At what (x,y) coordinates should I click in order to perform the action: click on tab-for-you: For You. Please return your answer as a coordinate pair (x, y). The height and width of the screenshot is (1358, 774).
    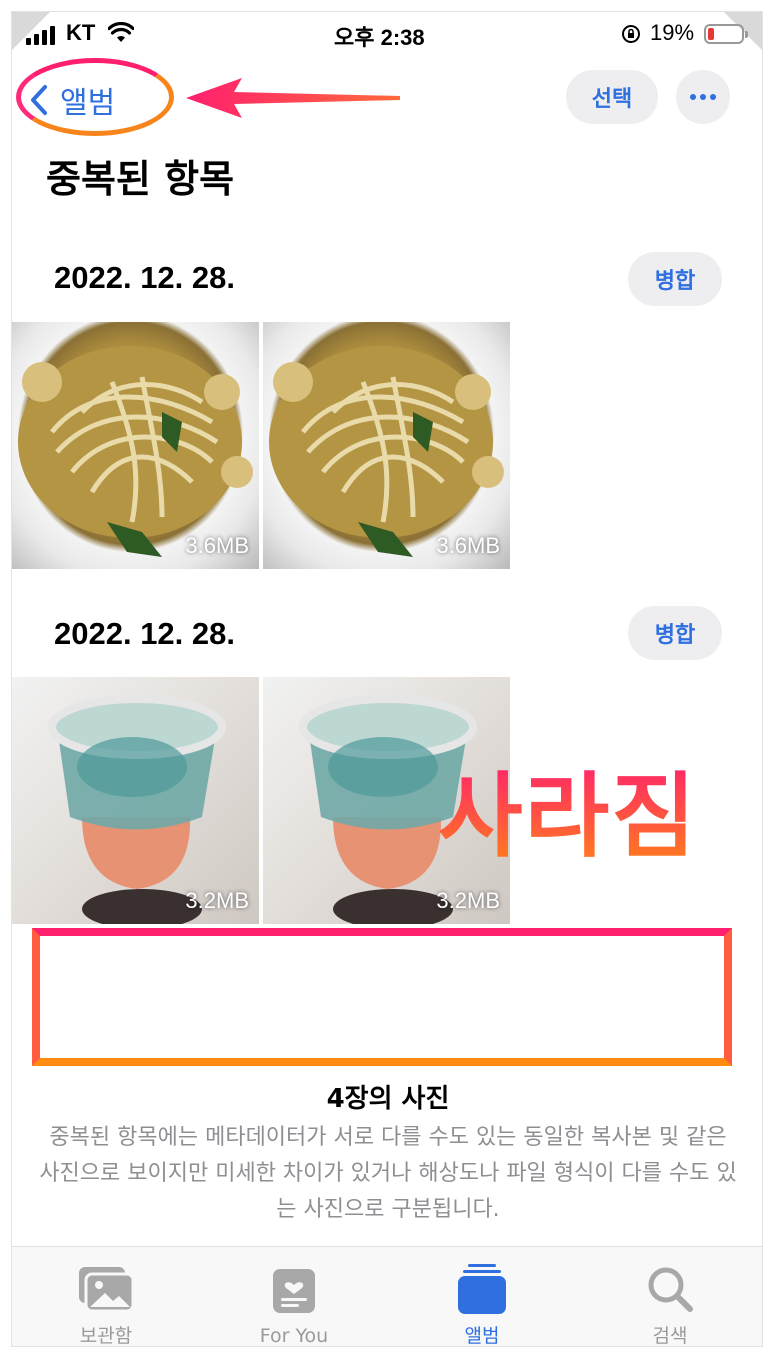
    Looking at the image, I should click on (294, 1297).